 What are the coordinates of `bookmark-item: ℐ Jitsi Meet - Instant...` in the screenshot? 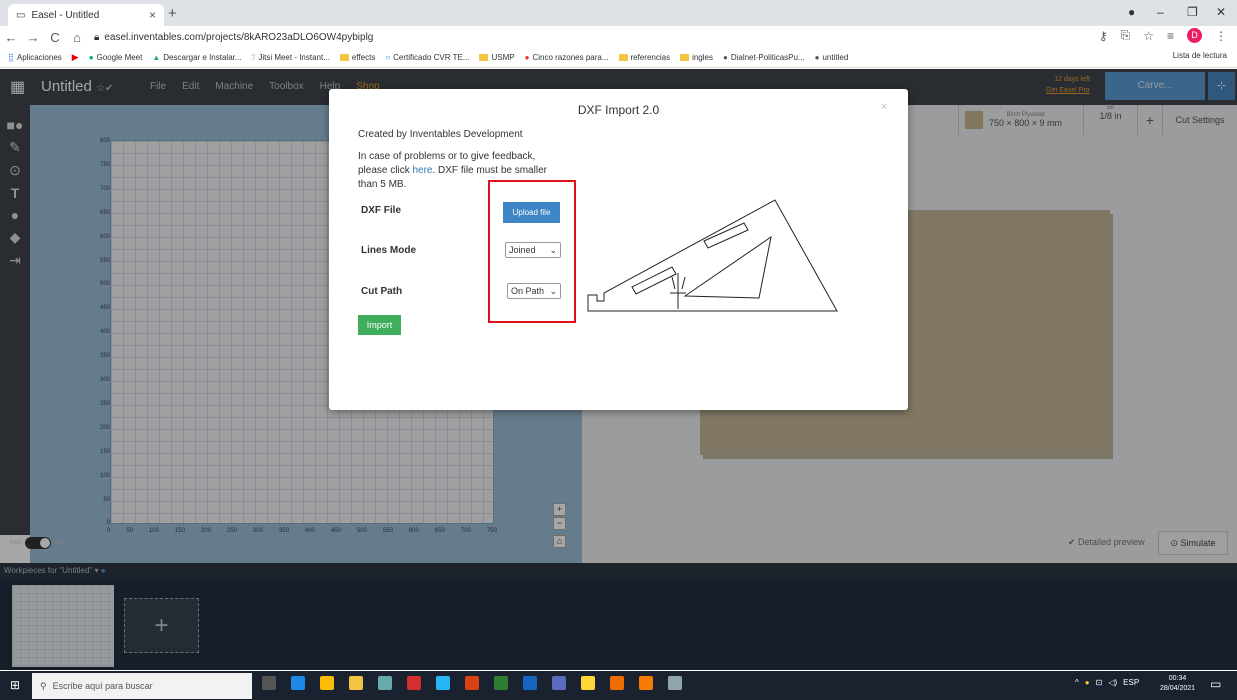 It's located at (291, 57).